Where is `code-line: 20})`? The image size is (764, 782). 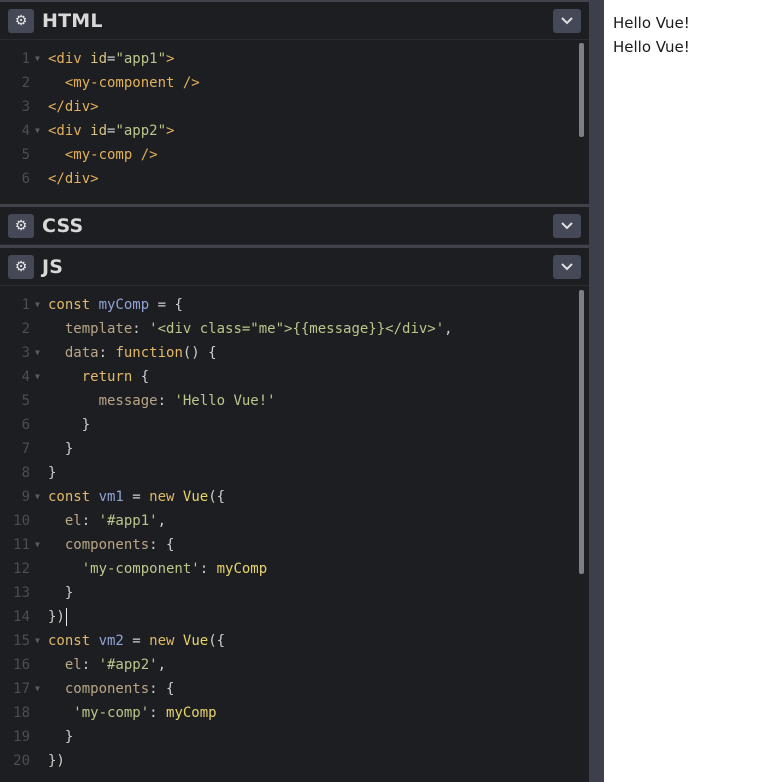
code-line: 20}) is located at coordinates (294, 761).